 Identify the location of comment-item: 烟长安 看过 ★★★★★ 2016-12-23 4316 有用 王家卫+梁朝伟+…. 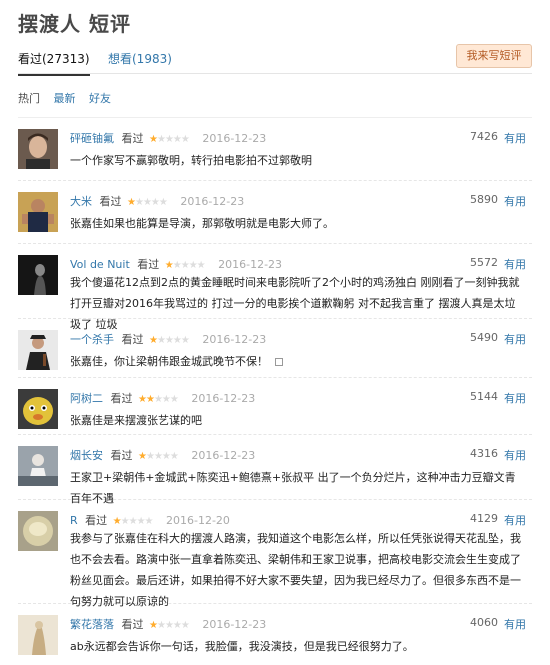
(275, 470).